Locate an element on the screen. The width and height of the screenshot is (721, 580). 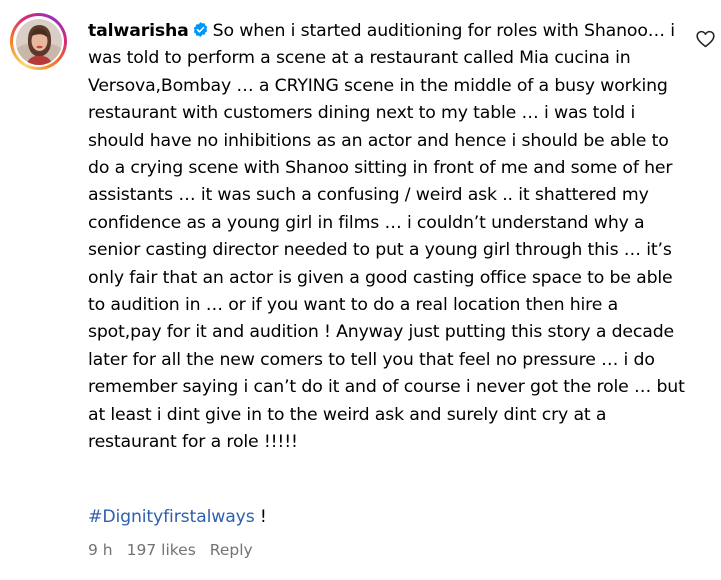
likes-count: 197 likes is located at coordinates (161, 550).